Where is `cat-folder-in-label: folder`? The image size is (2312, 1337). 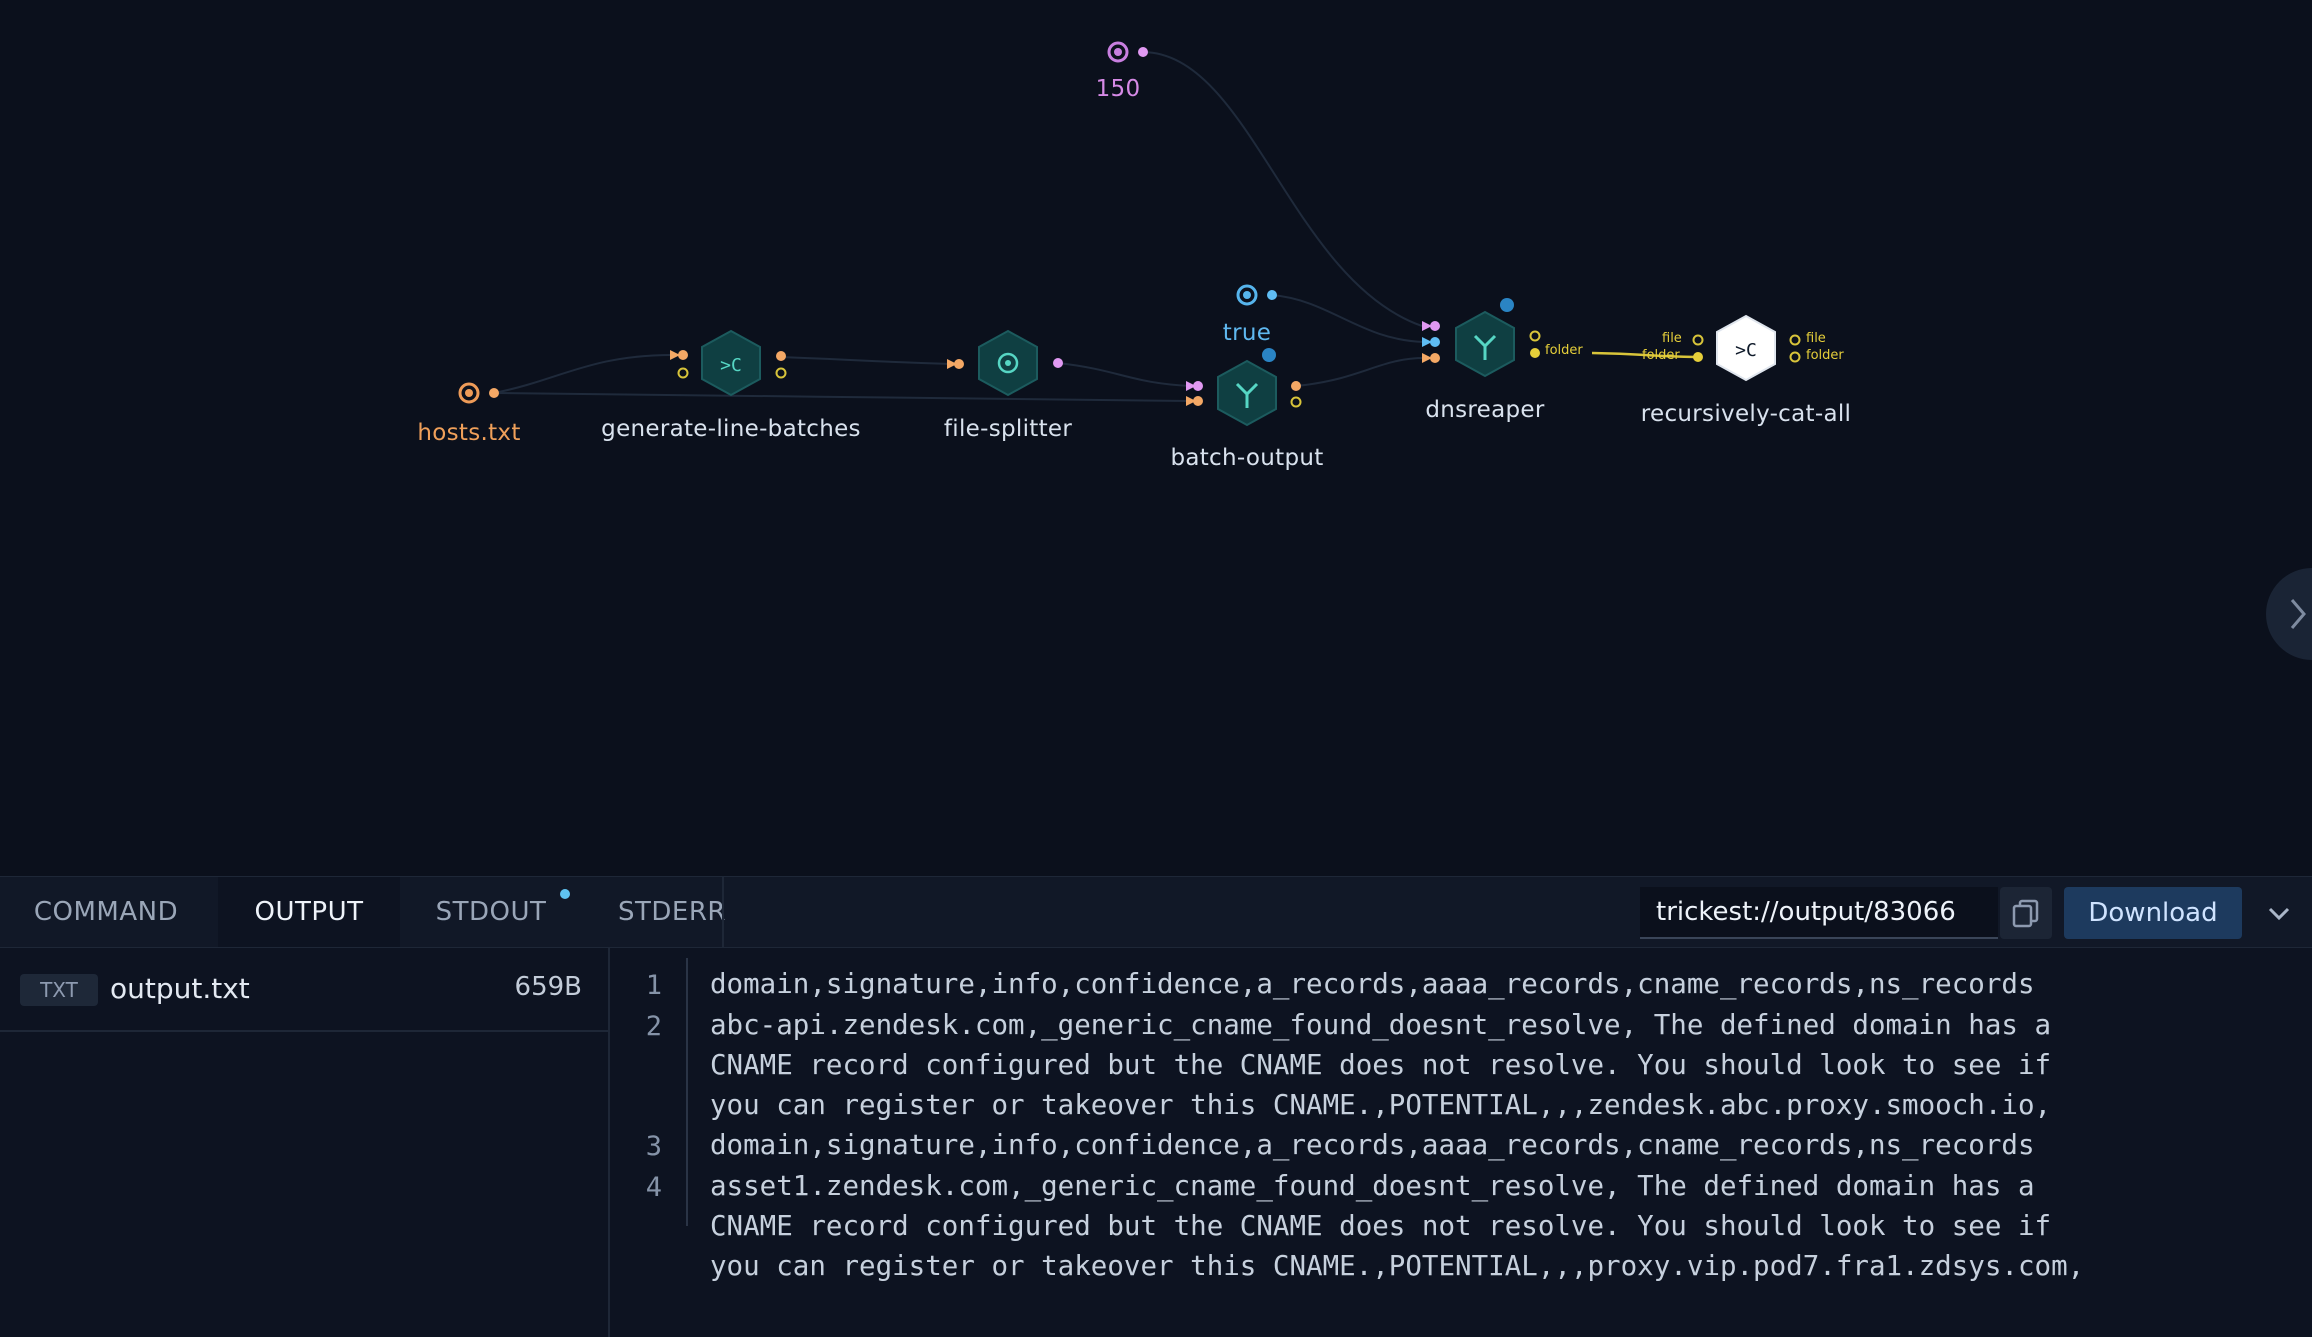 cat-folder-in-label: folder is located at coordinates (1661, 355).